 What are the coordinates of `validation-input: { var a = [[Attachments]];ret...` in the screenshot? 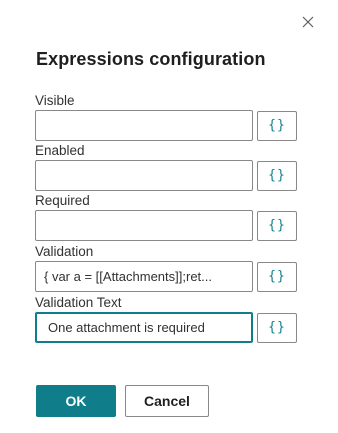 It's located at (144, 276).